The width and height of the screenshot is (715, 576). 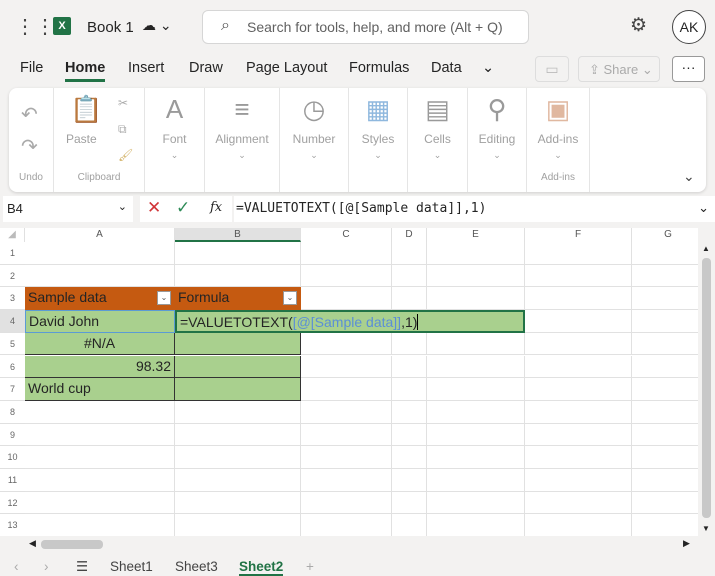 What do you see at coordinates (12, 525) in the screenshot?
I see `row-header-13: 13` at bounding box center [12, 525].